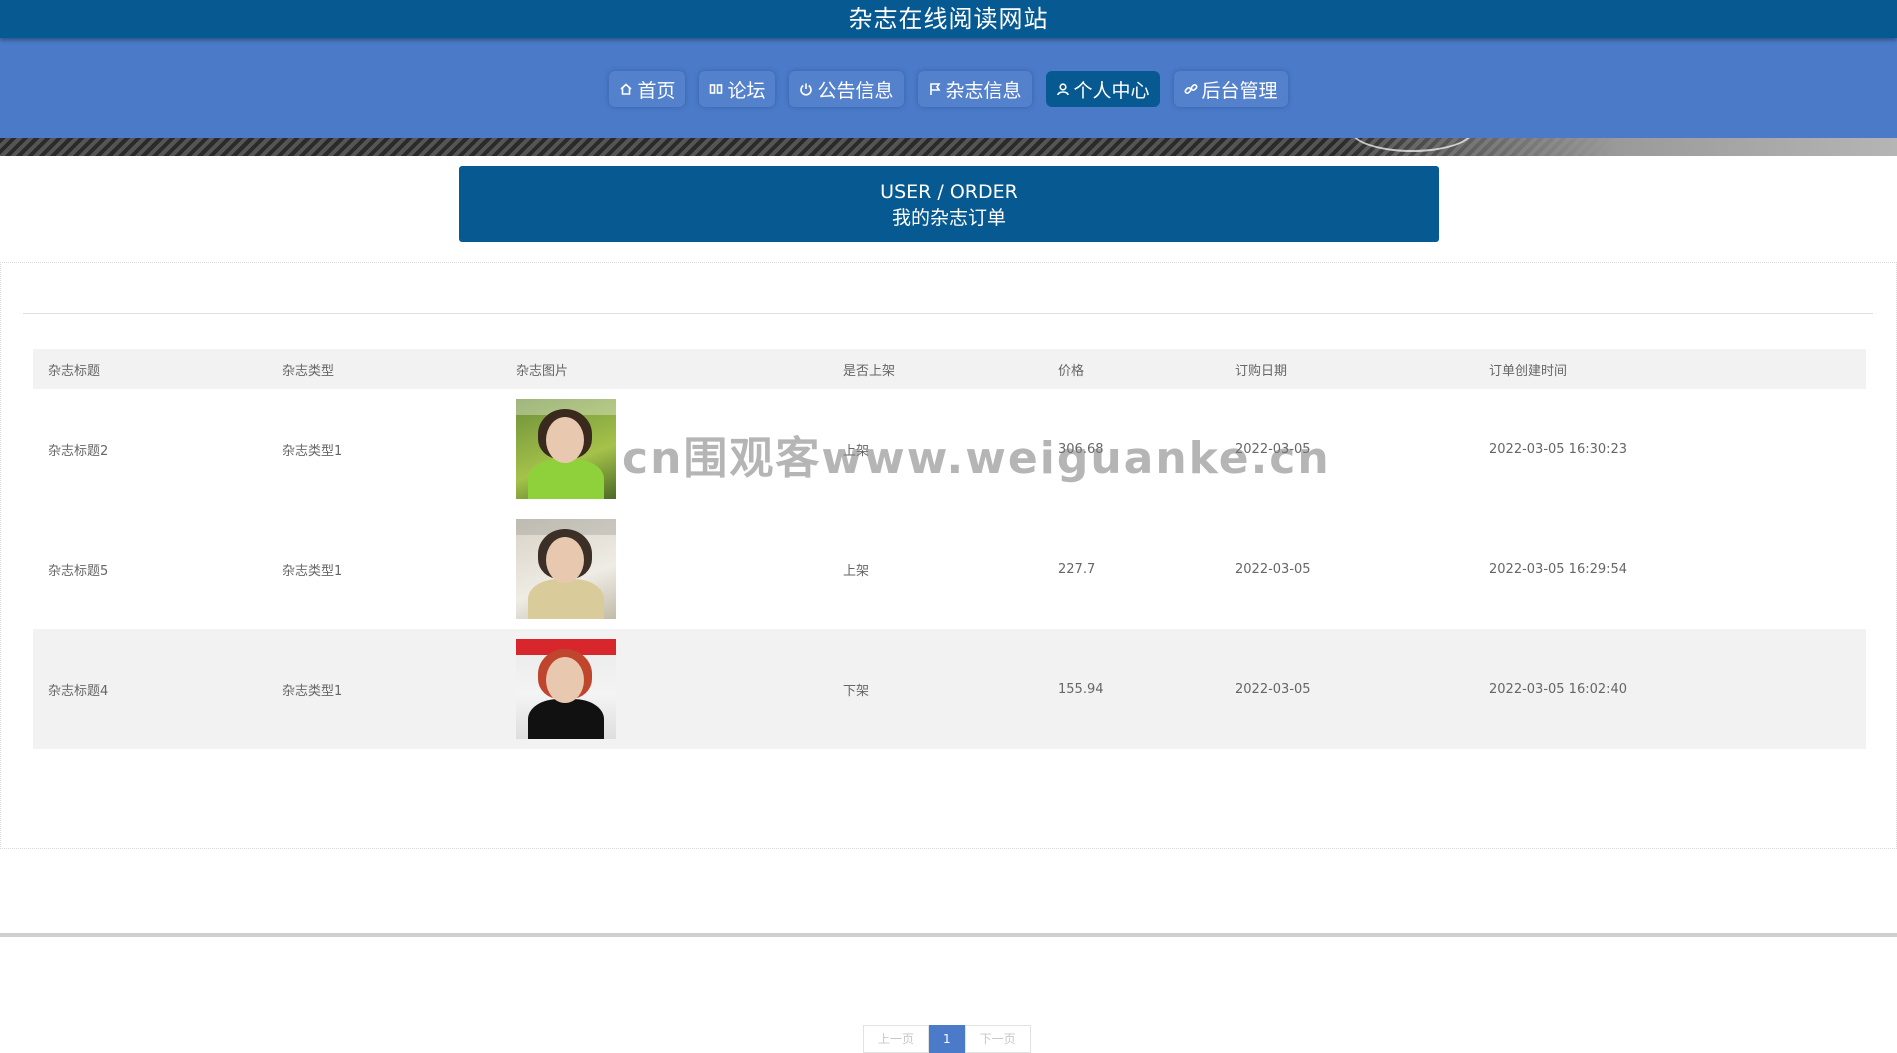 The width and height of the screenshot is (1897, 1053). Describe the element at coordinates (806, 89) in the screenshot. I see `power-icon` at that location.